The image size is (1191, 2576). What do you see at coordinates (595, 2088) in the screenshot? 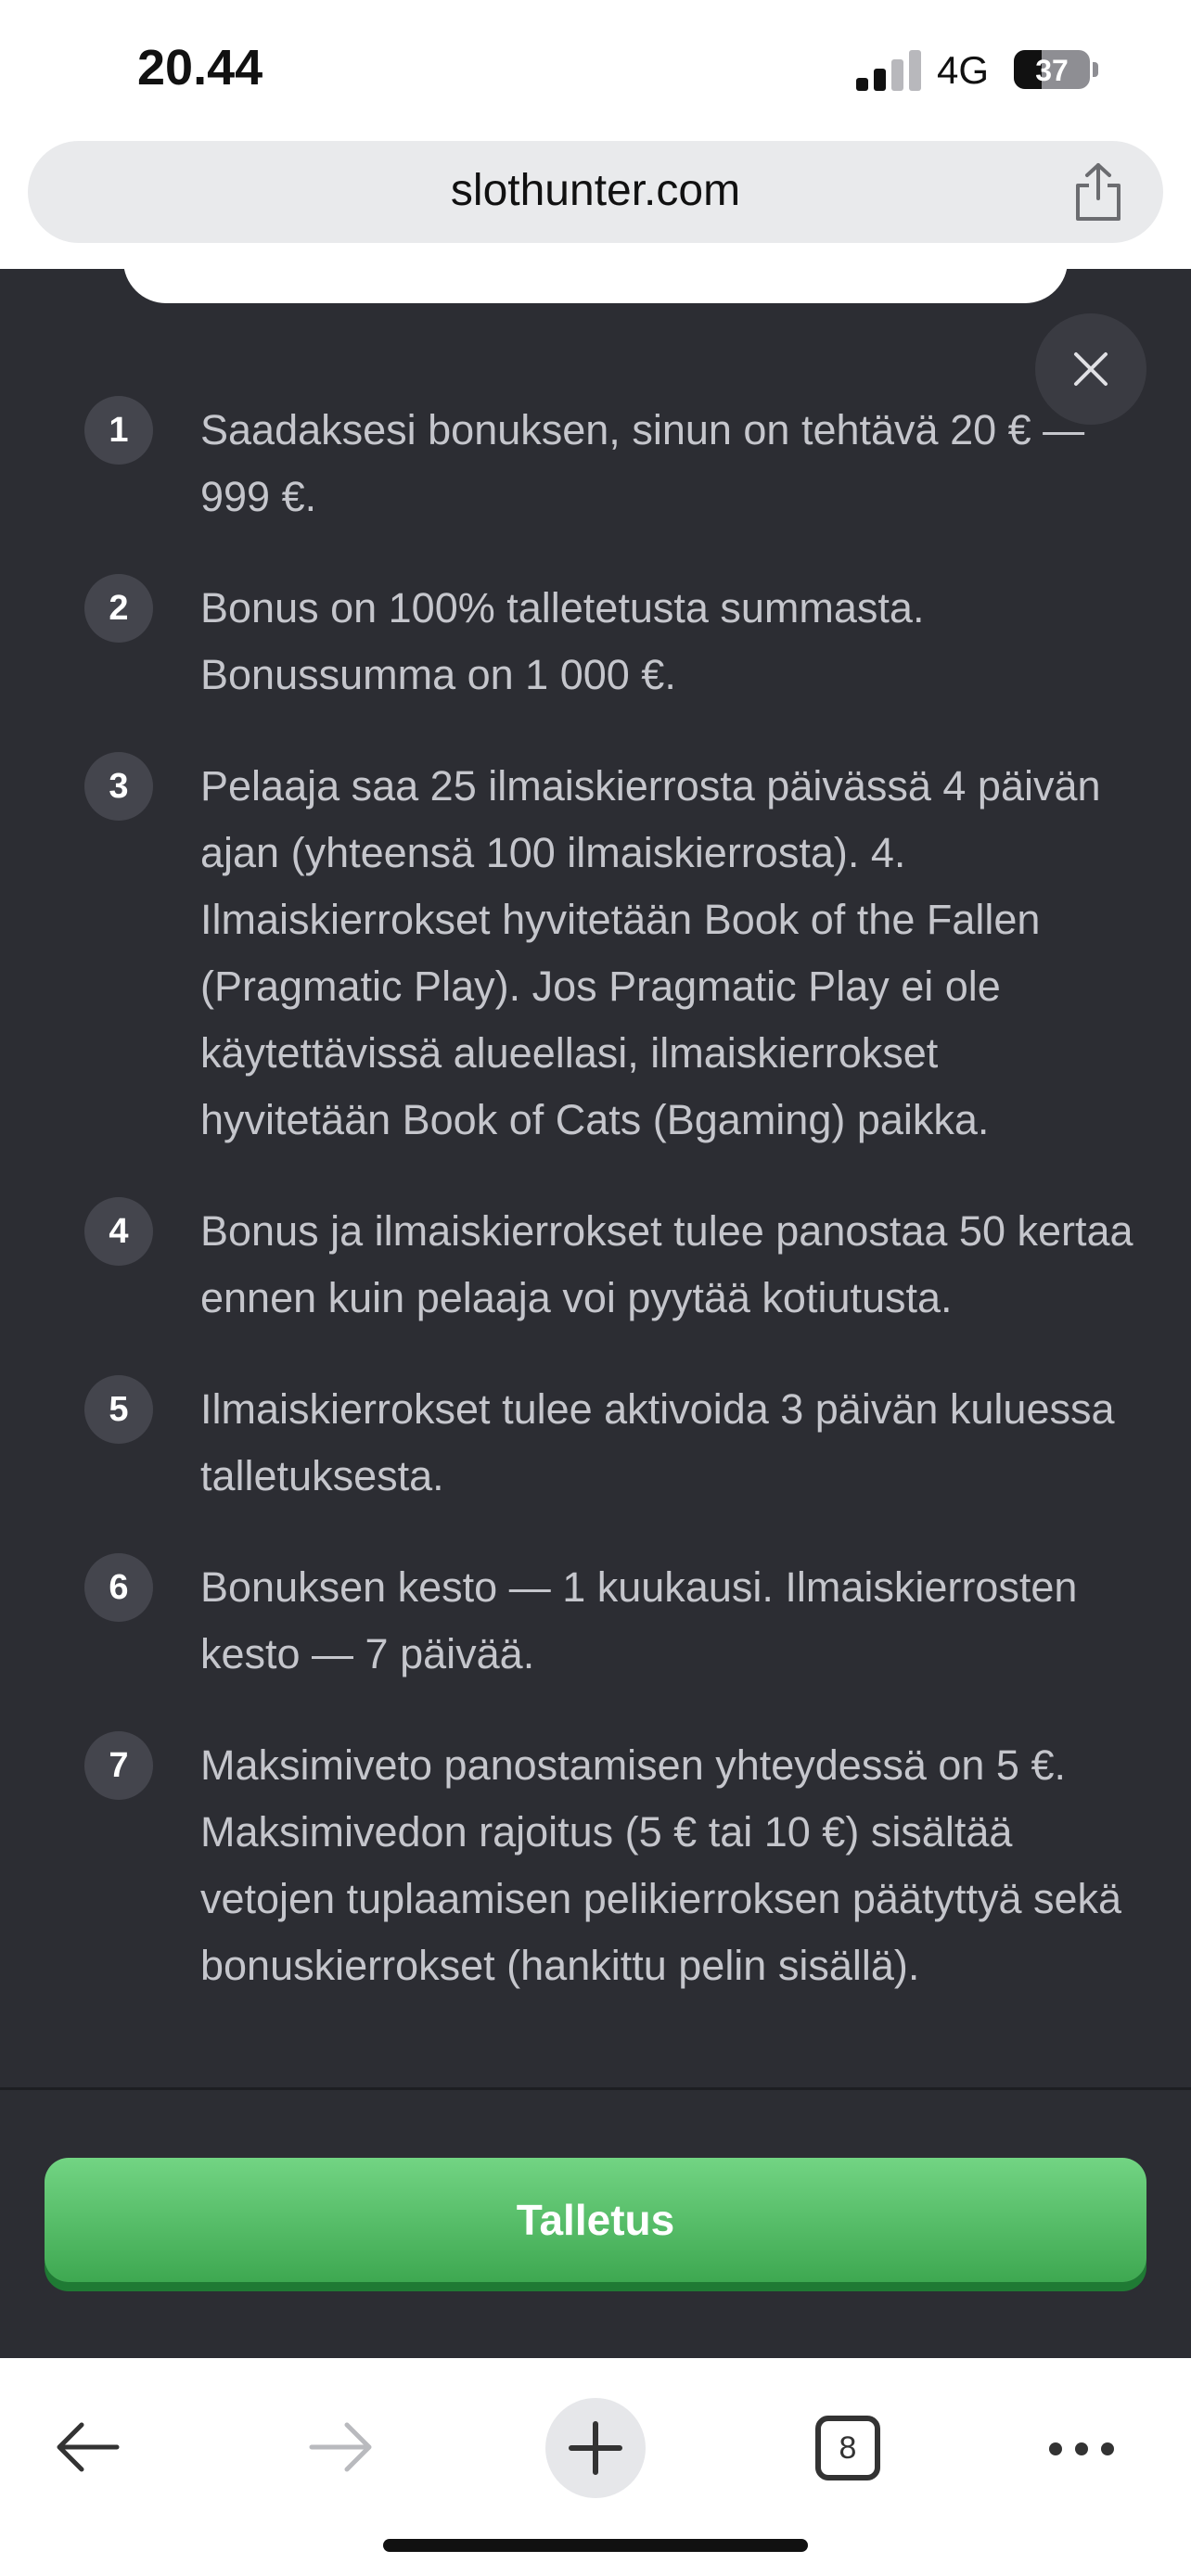
I see `divider` at bounding box center [595, 2088].